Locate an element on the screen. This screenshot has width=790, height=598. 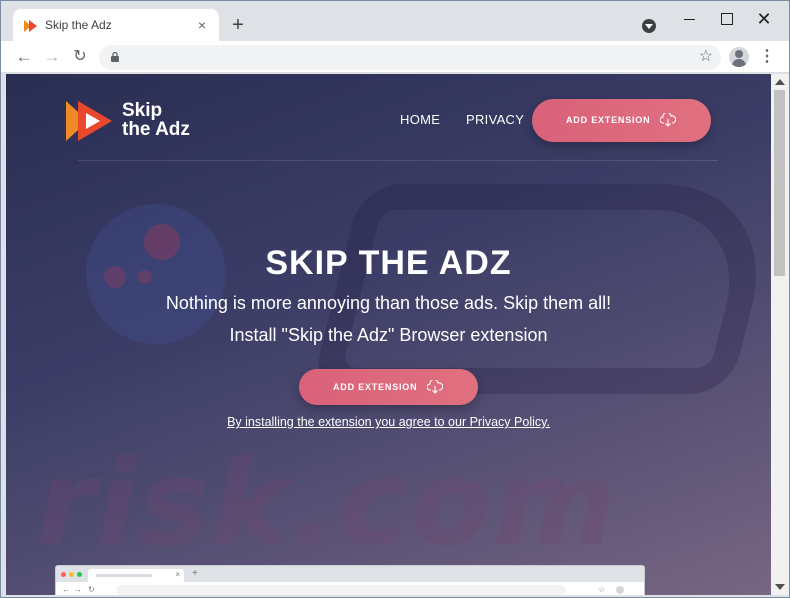
logo-line2: the Adz is located at coordinates (156, 129).